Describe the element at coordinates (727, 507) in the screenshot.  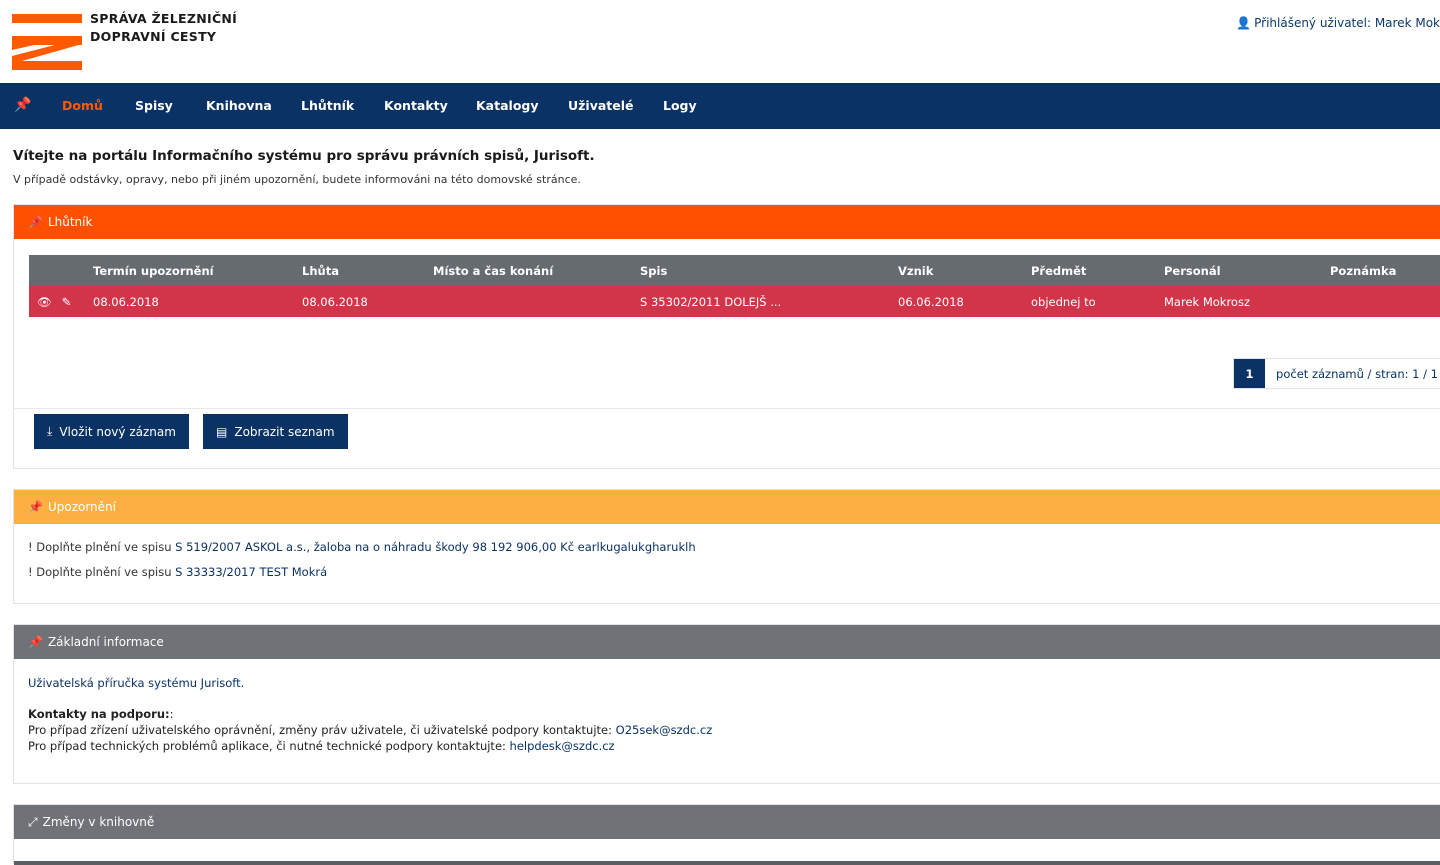
I see `upozorneni-panel-header: 📌 Upozornění` at that location.